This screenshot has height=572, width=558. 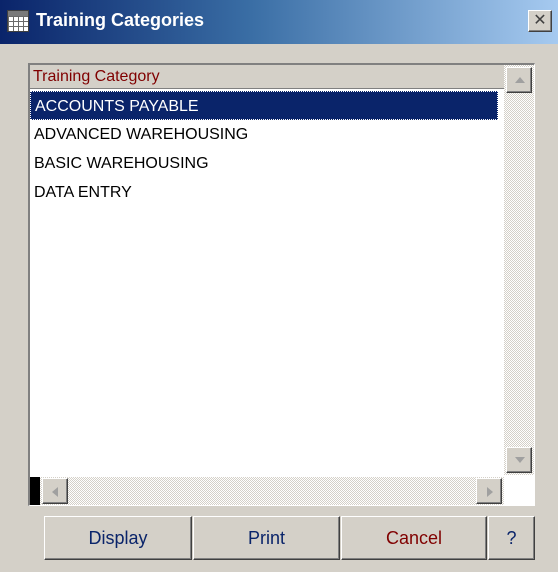 I want to click on print-button: Print, so click(x=266, y=538).